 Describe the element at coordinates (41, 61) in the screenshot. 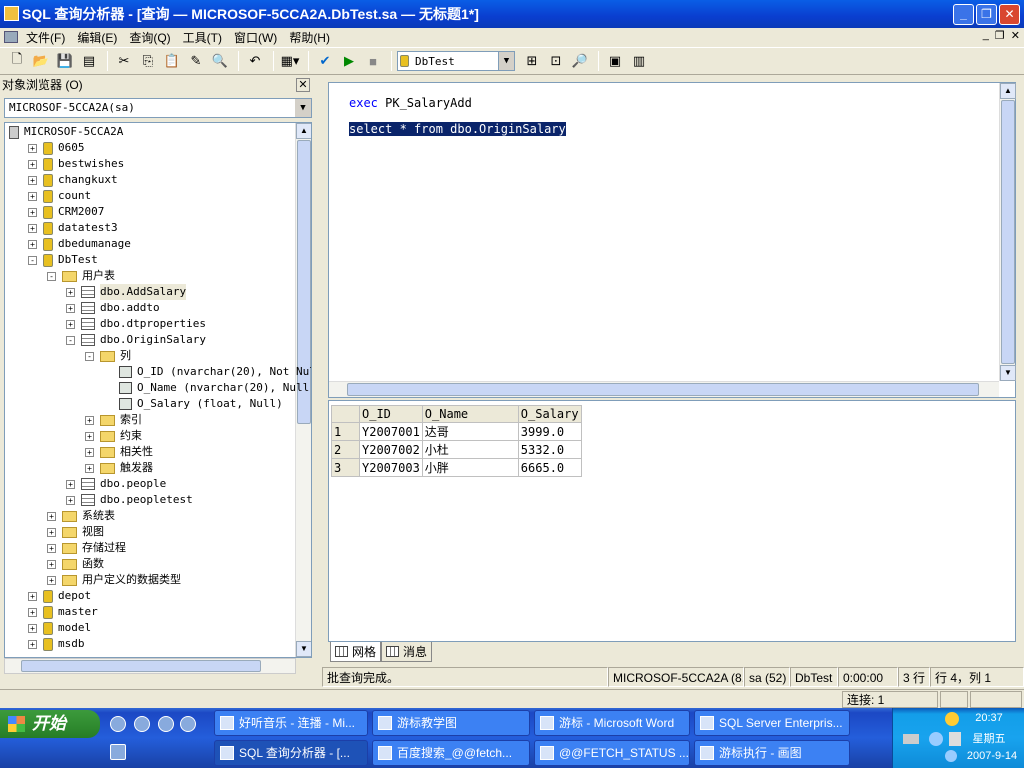

I see `open-icon: 📂` at that location.